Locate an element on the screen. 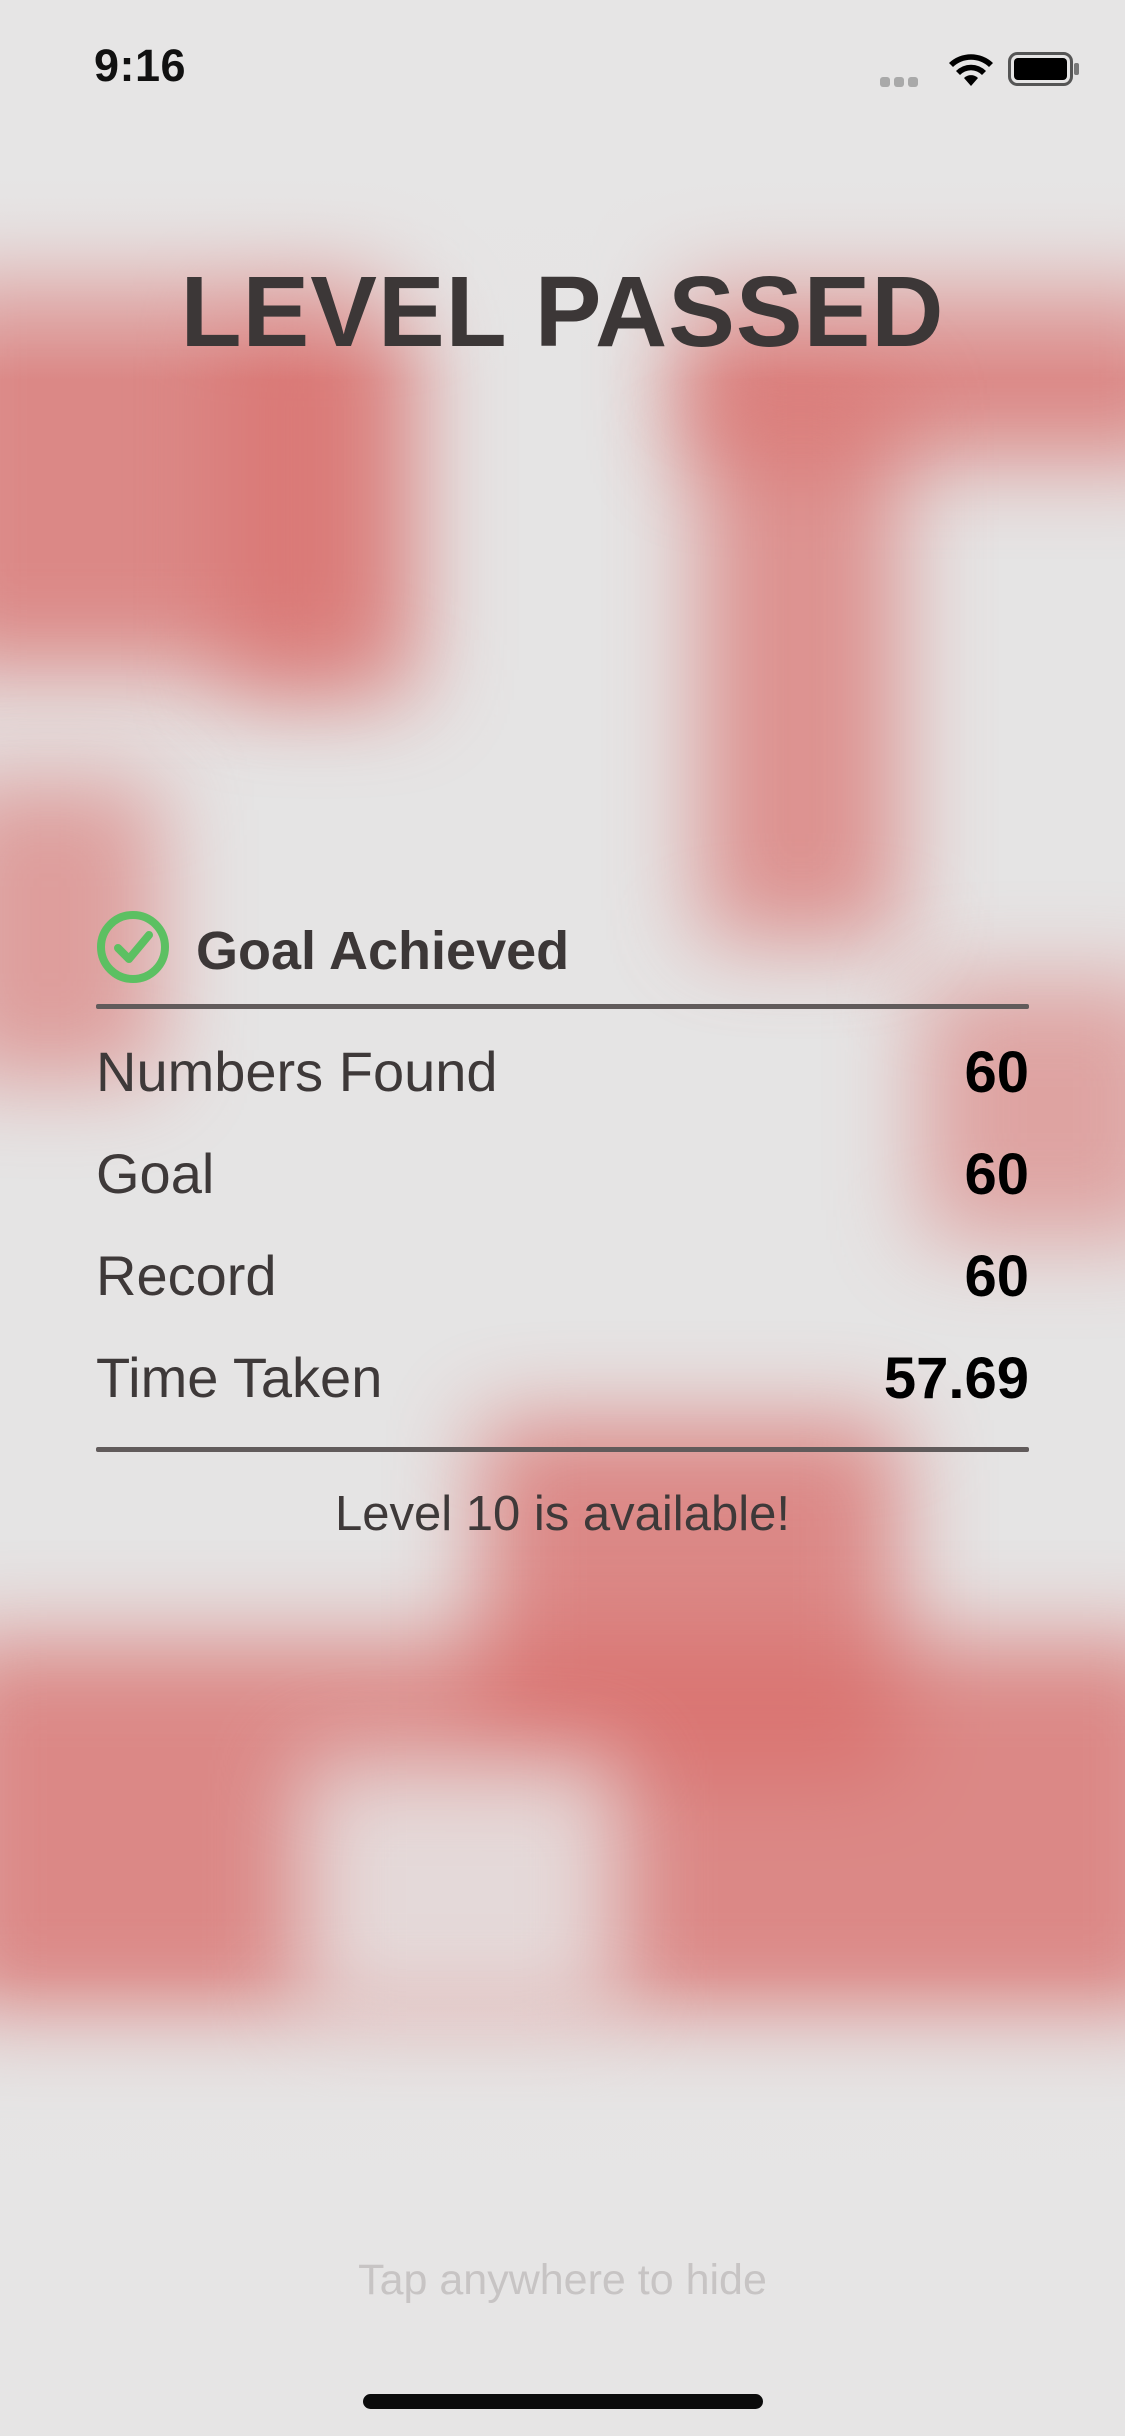 The height and width of the screenshot is (2436, 1125). cellular-signal-icon is located at coordinates (906, 80).